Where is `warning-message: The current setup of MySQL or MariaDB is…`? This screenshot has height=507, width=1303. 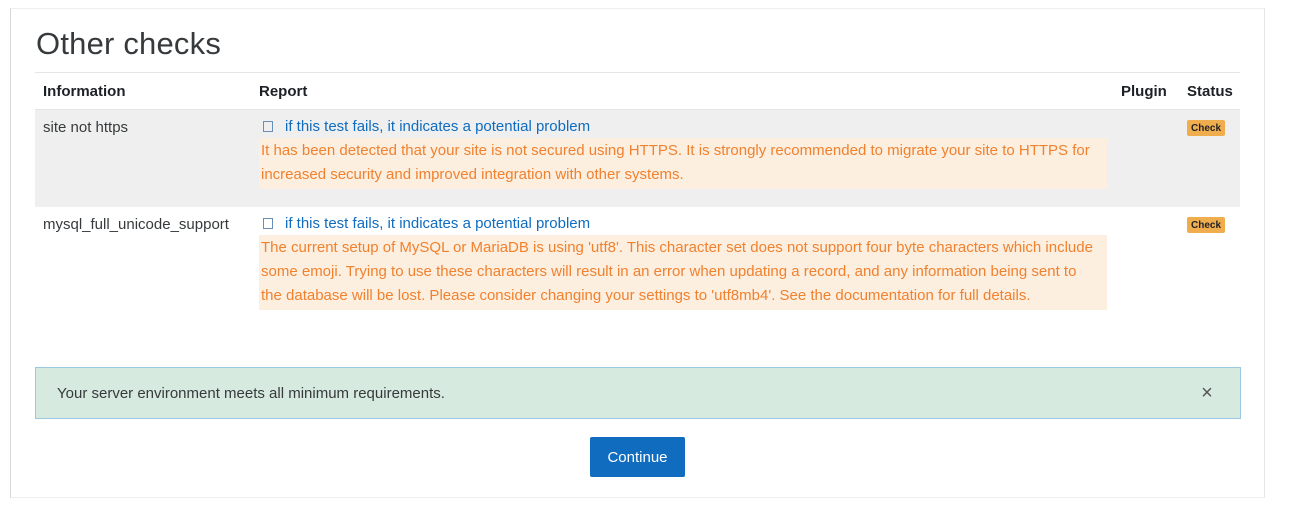
warning-message: The current setup of MySQL or MariaDB is… is located at coordinates (683, 272).